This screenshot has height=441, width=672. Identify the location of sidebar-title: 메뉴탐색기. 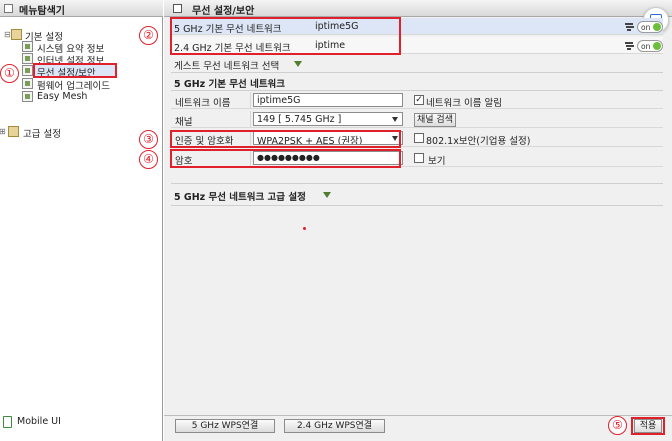
(42, 11).